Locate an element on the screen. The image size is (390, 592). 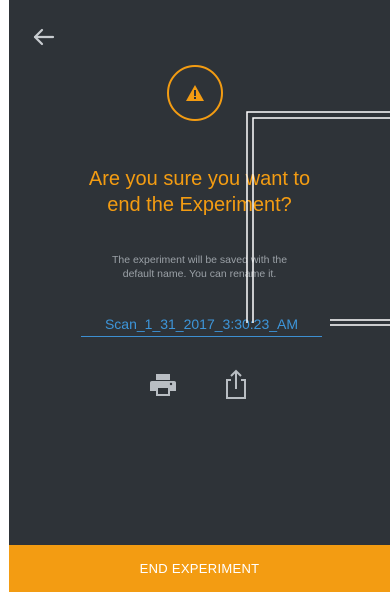
back-arrow-icon is located at coordinates (44, 37).